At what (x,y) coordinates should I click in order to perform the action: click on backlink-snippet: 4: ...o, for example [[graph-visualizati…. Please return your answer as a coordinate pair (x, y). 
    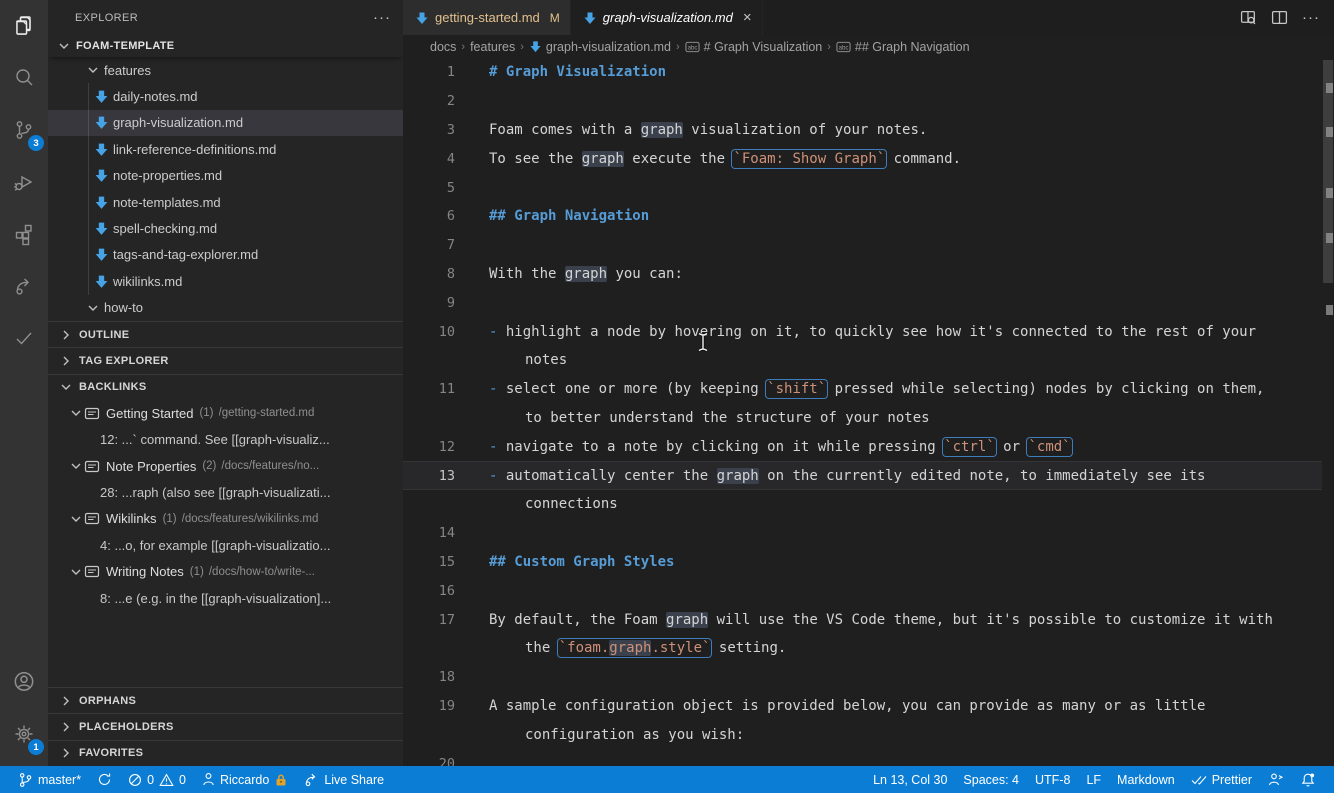
    Looking at the image, I should click on (225, 545).